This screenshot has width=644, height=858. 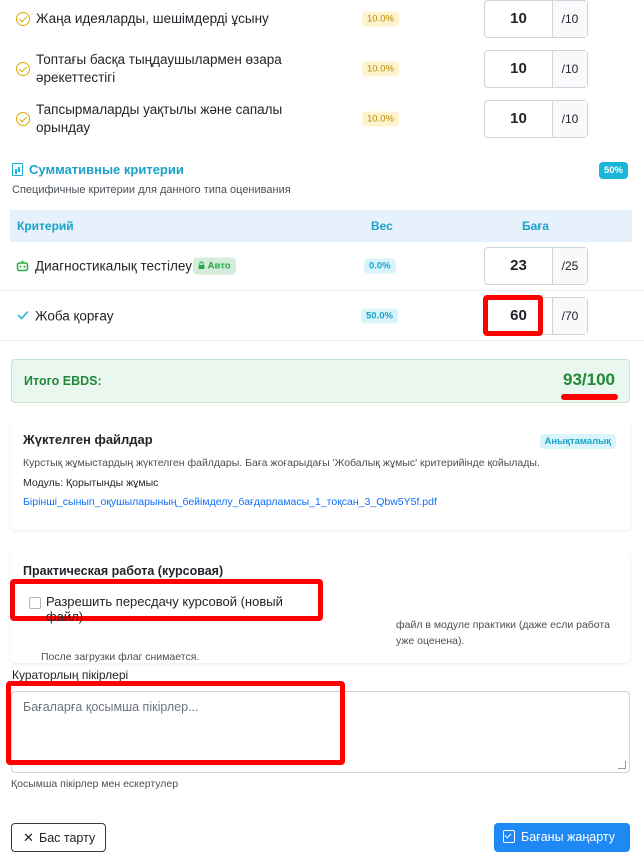 I want to click on close-icon: ✕, so click(x=28, y=837).